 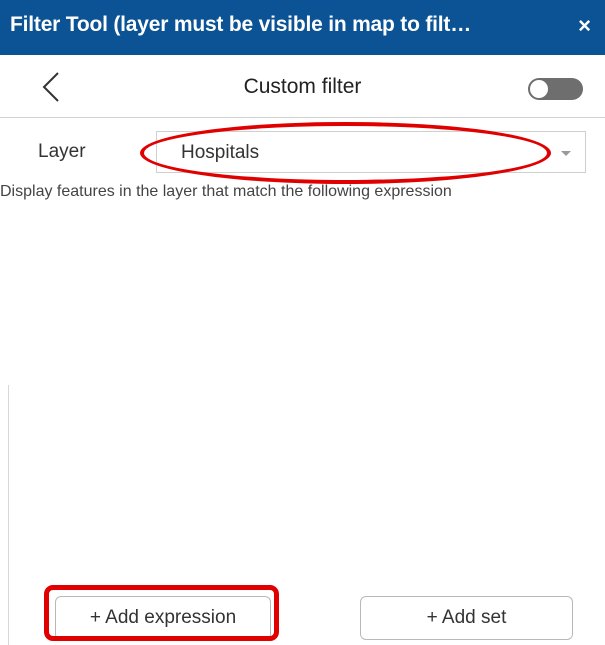 What do you see at coordinates (566, 153) in the screenshot?
I see `dropdown-arrow-icon` at bounding box center [566, 153].